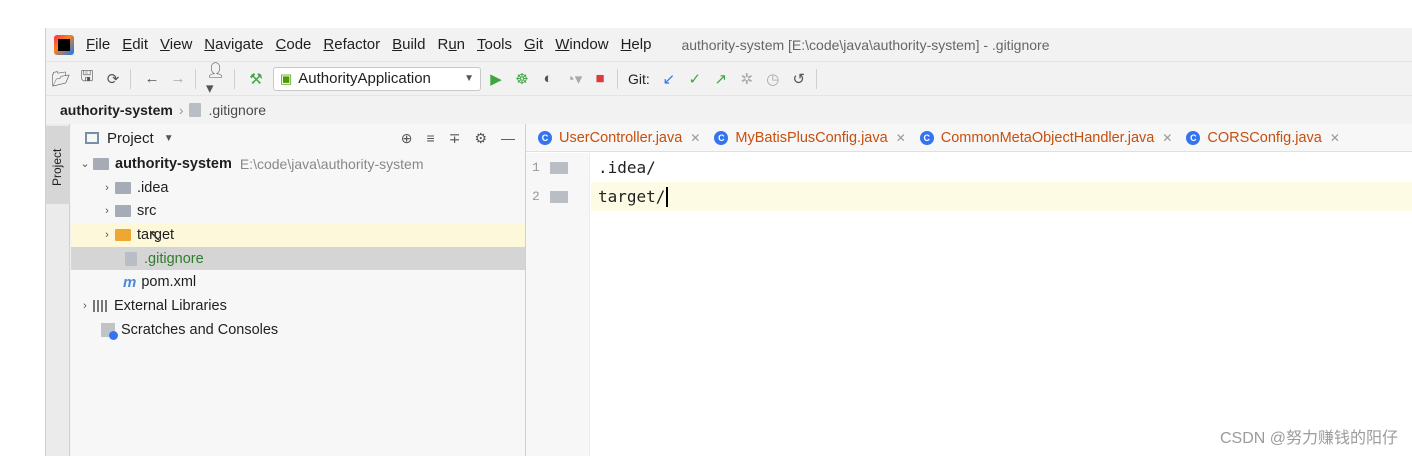 The width and height of the screenshot is (1412, 456). I want to click on folder-icon, so click(123, 211).